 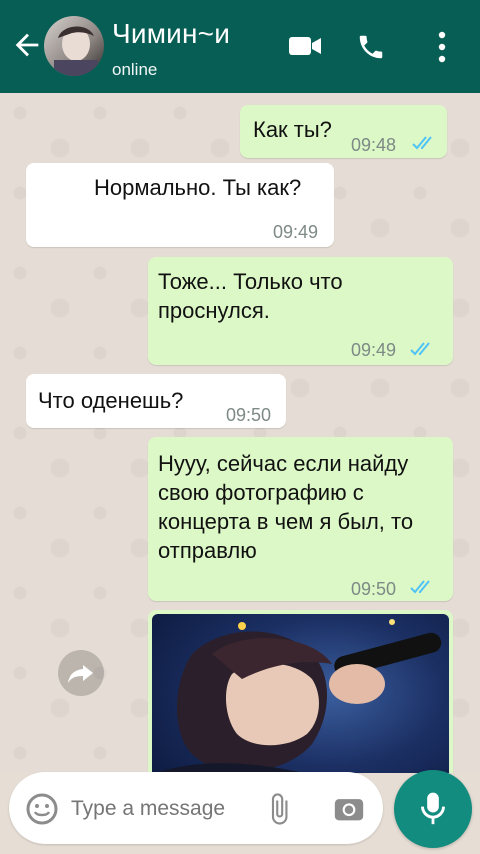 I want to click on message-bubble: Что оденешь? 09:50, so click(x=156, y=401).